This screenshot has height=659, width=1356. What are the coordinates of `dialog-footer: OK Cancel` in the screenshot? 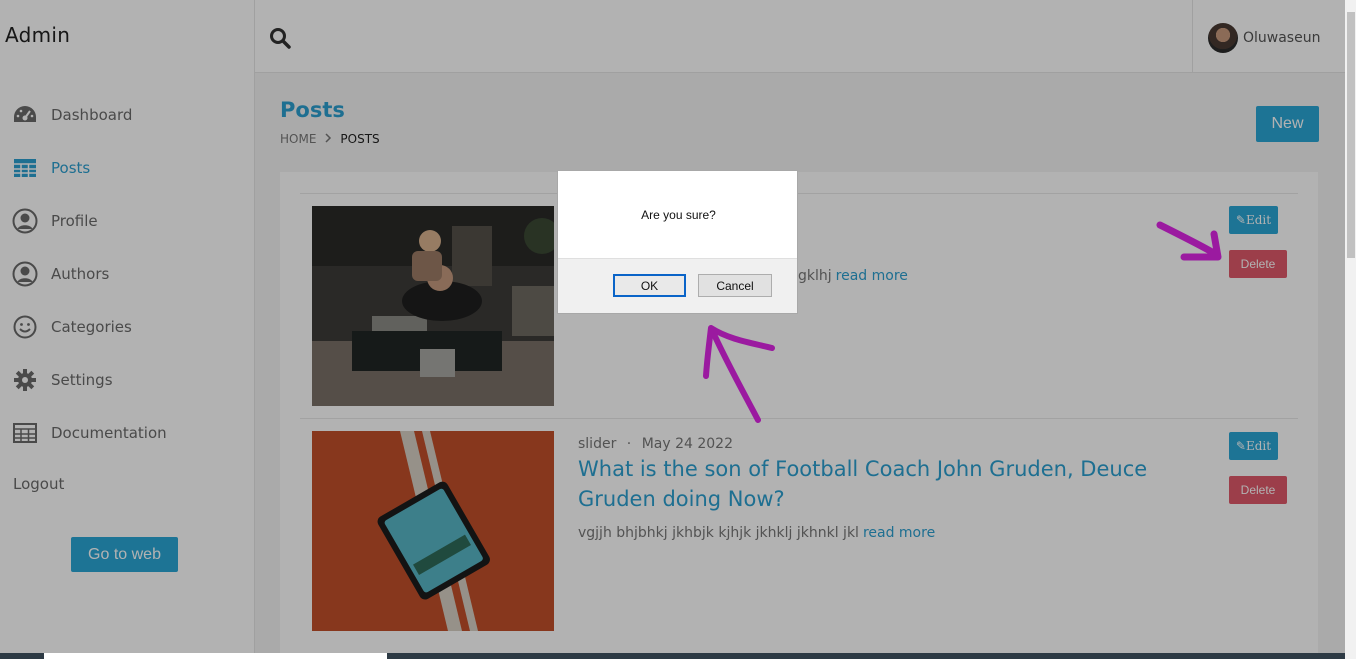 It's located at (677, 285).